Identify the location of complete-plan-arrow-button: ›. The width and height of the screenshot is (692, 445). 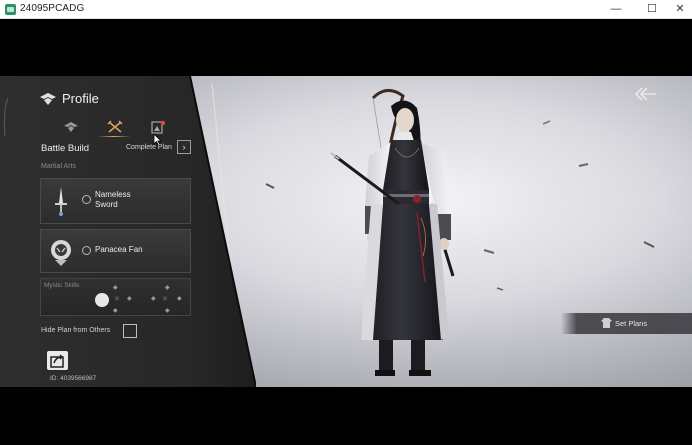
(184, 147).